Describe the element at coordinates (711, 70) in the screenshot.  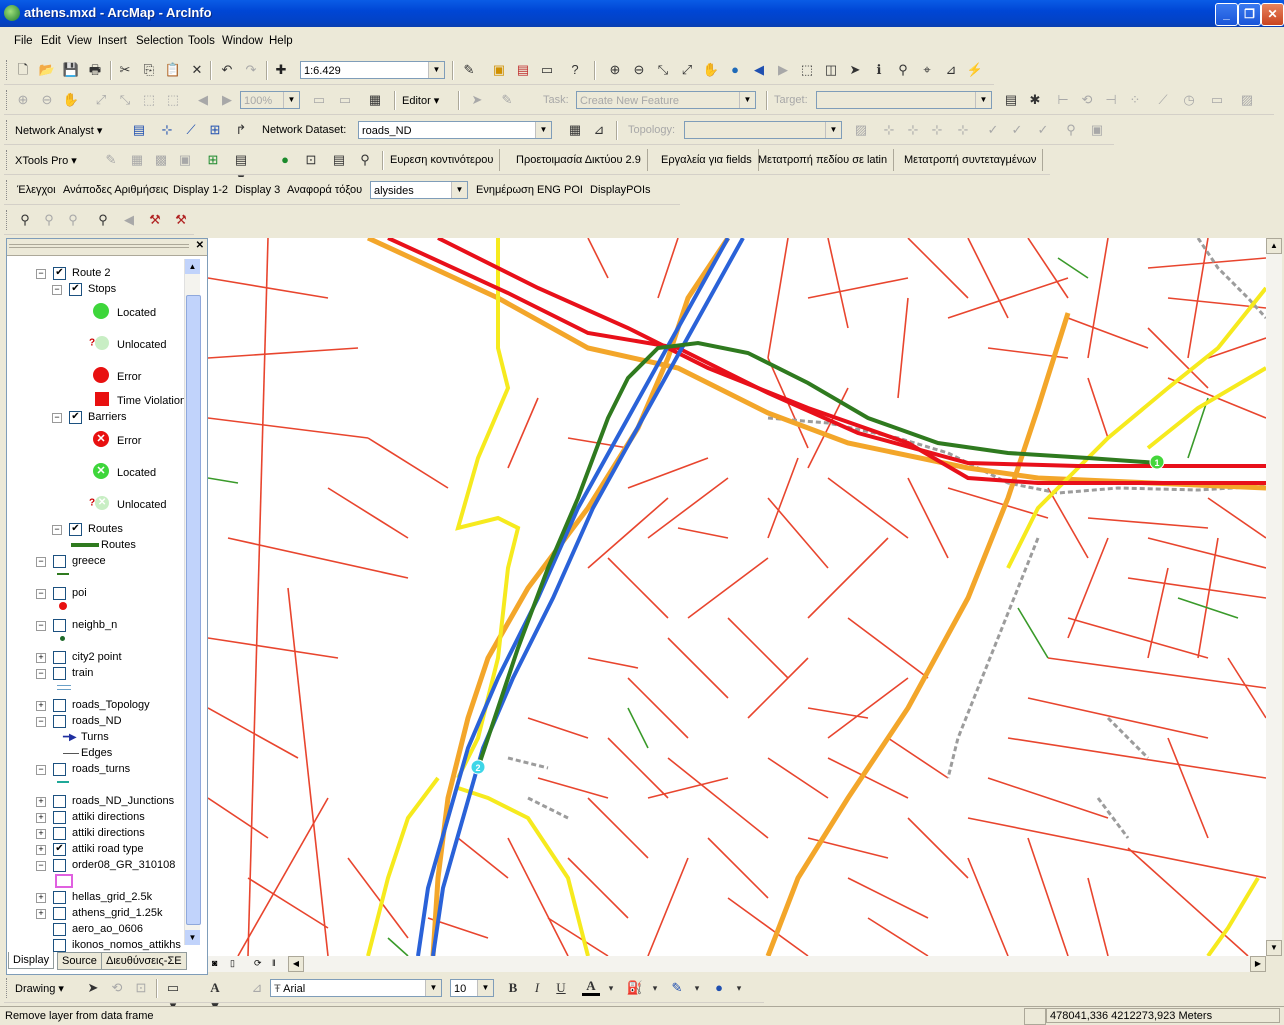
I see `pan-hand-icon: ✋` at that location.